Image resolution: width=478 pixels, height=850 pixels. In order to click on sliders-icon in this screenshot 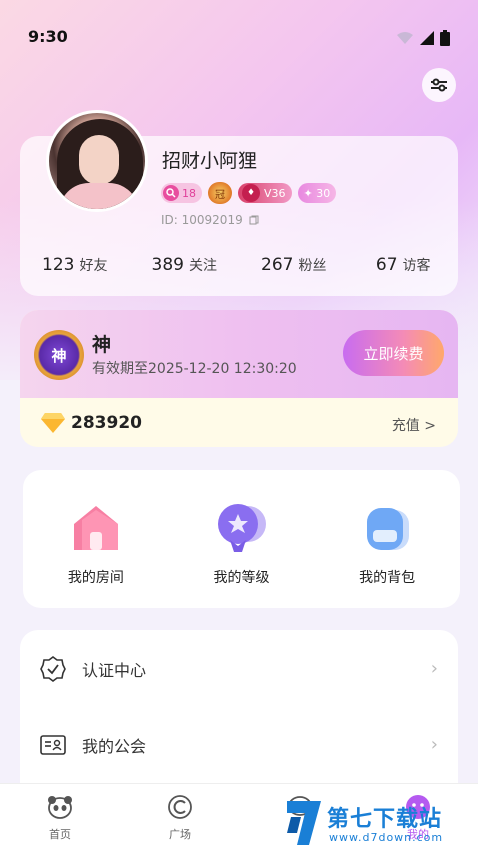, I will do `click(439, 85)`.